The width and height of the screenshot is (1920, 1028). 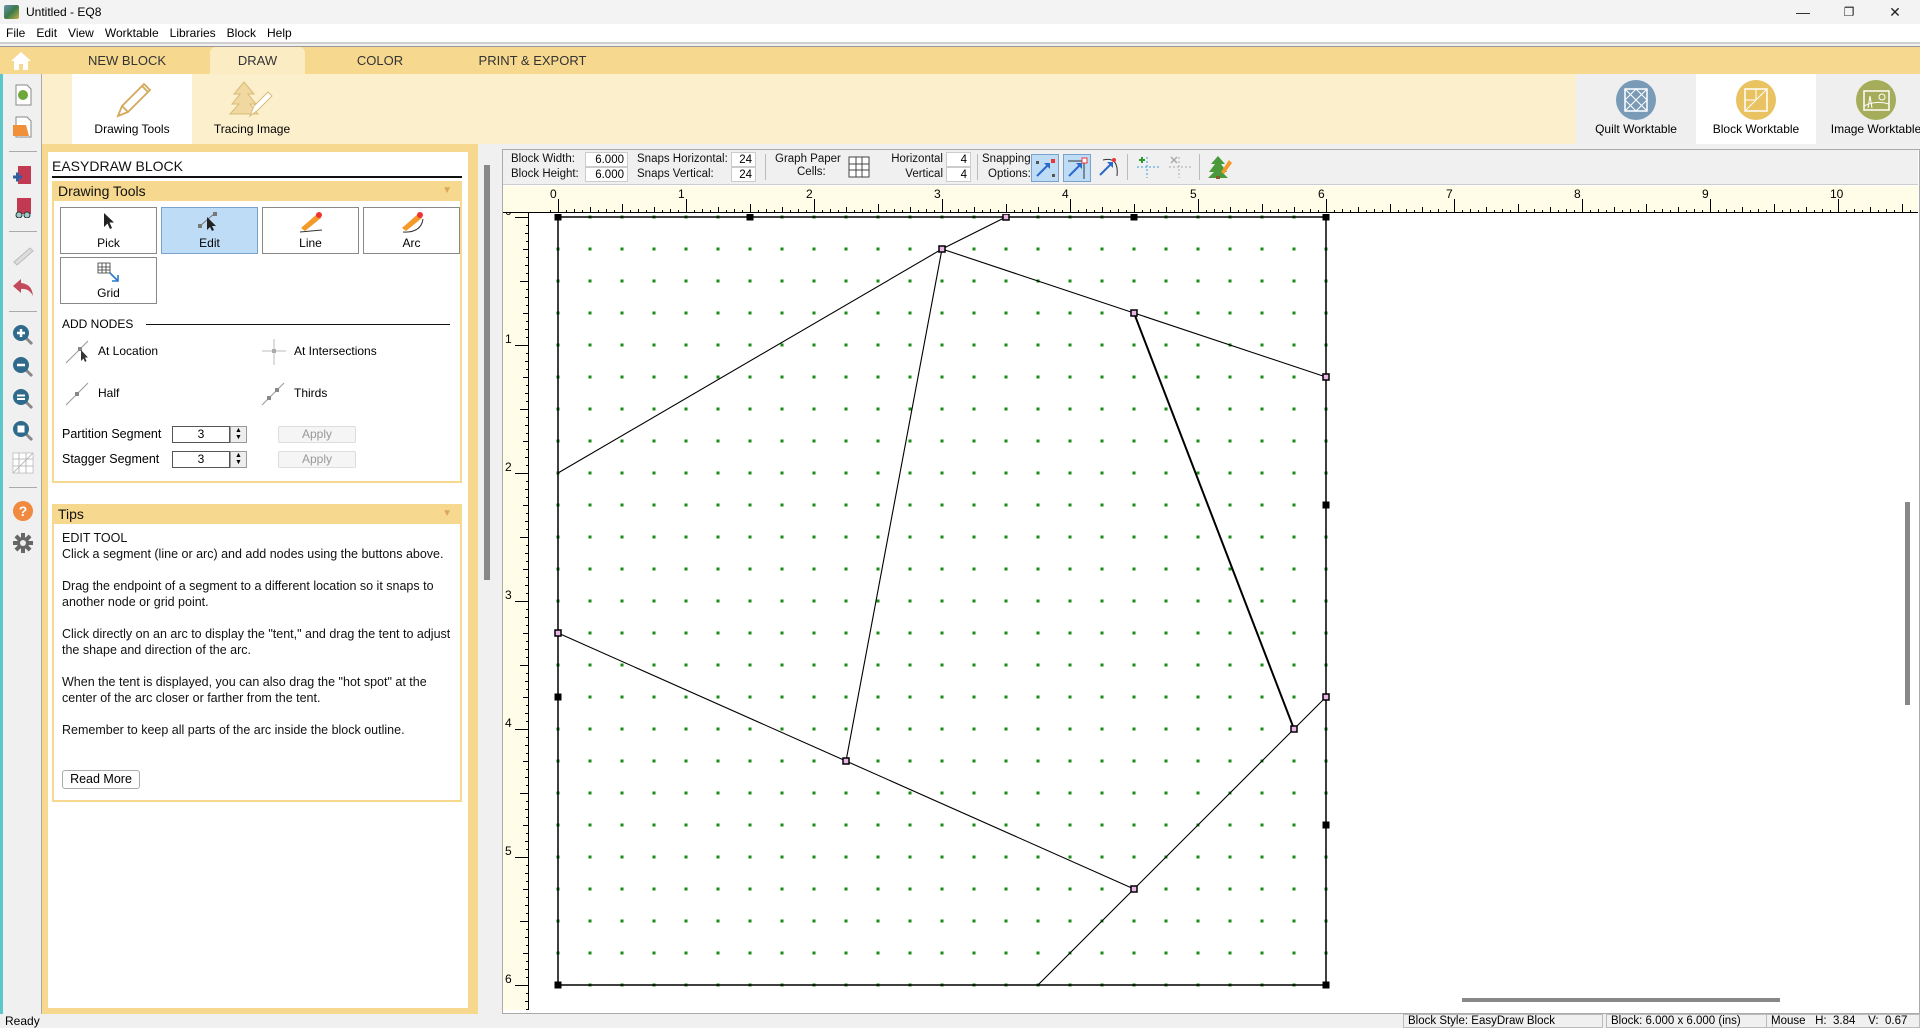 What do you see at coordinates (279, 32) in the screenshot?
I see `menu-help: Help` at bounding box center [279, 32].